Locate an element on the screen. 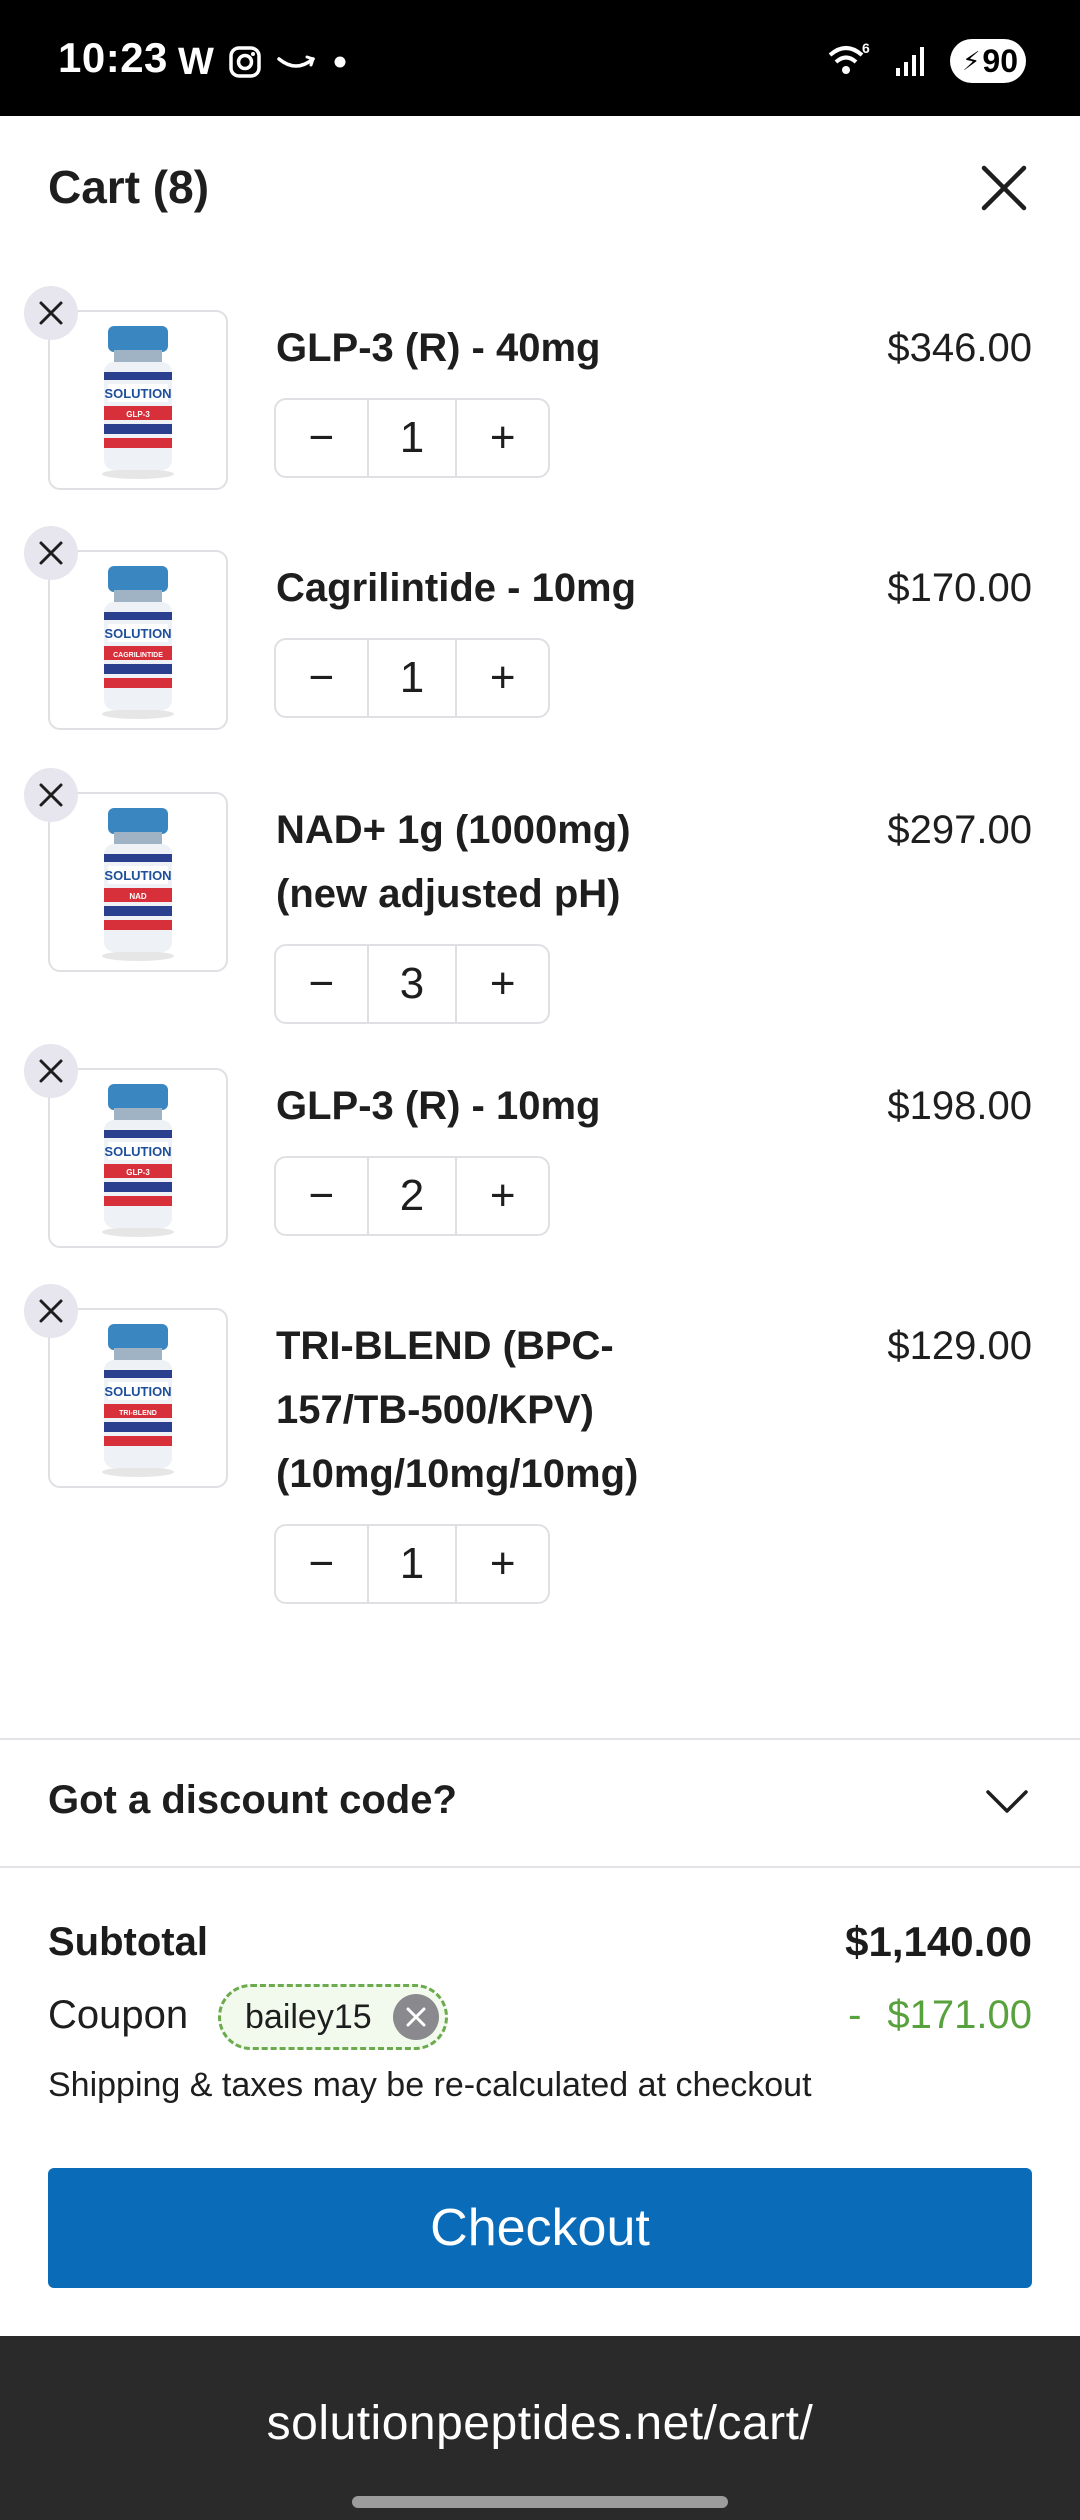  item-price: $198.00 is located at coordinates (959, 1106).